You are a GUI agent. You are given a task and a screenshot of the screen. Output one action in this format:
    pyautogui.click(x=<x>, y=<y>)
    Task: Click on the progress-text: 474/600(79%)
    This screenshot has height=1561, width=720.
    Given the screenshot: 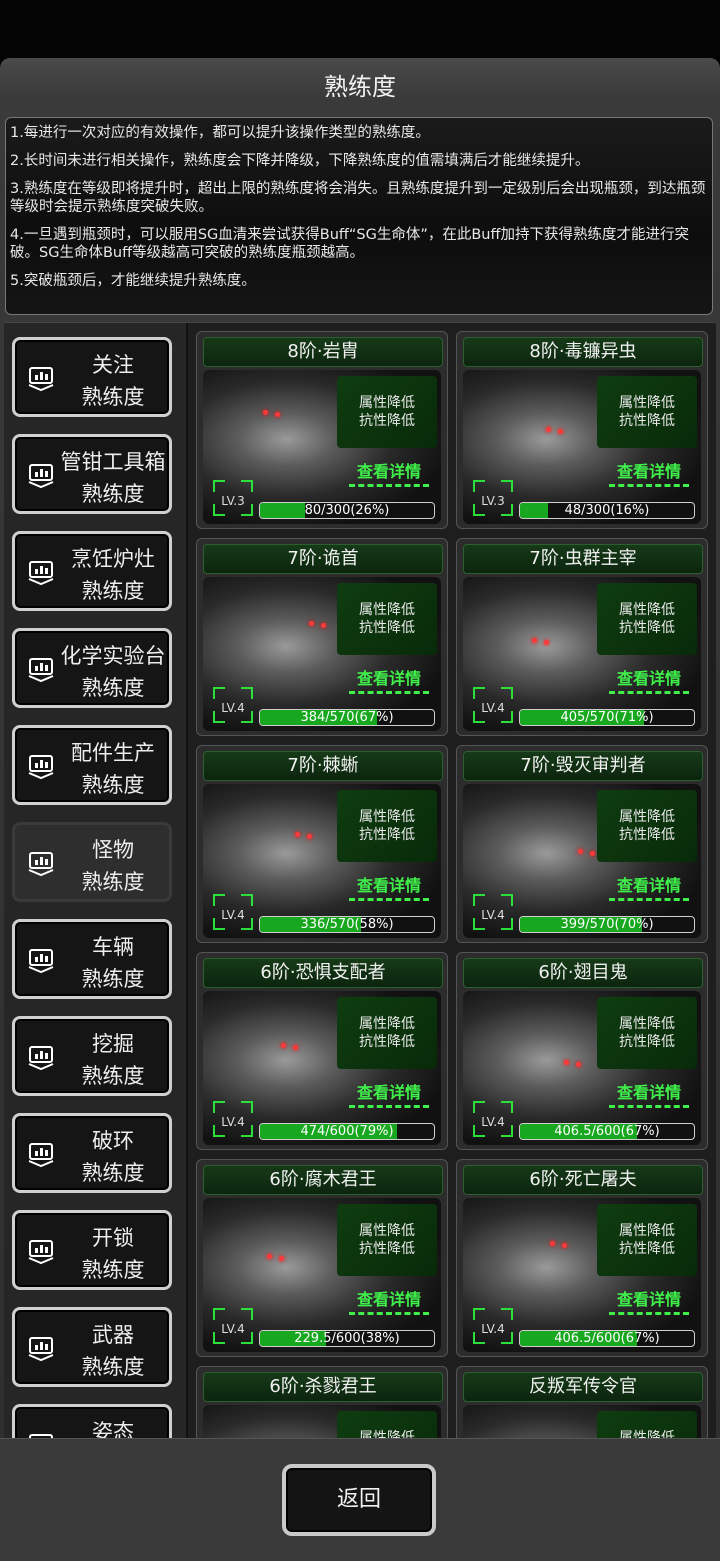 What is the action you would take?
    pyautogui.click(x=347, y=1131)
    